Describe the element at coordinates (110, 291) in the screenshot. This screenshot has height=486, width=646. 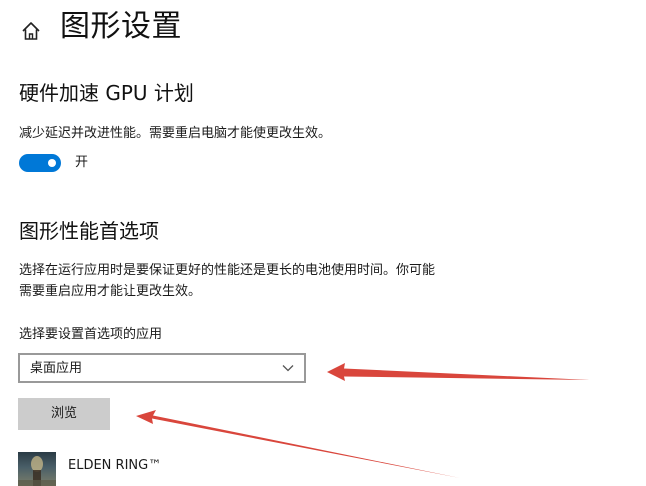
I see `graphics-preference-description-line2: 需要重启应用才能让更改生效。` at that location.